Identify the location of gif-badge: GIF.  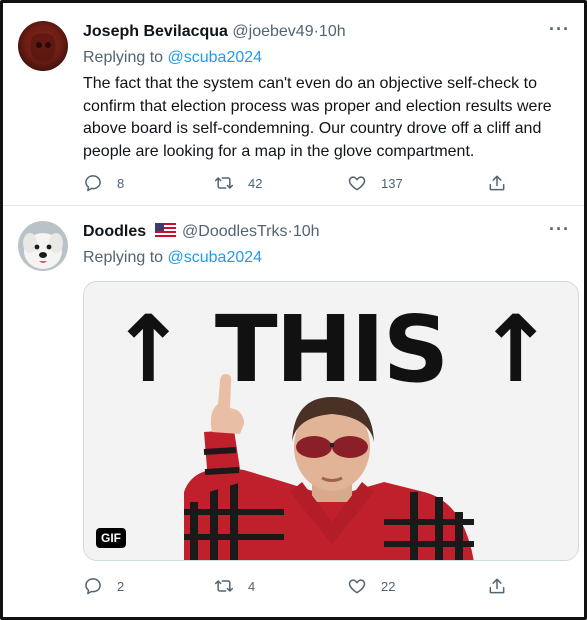
(111, 538).